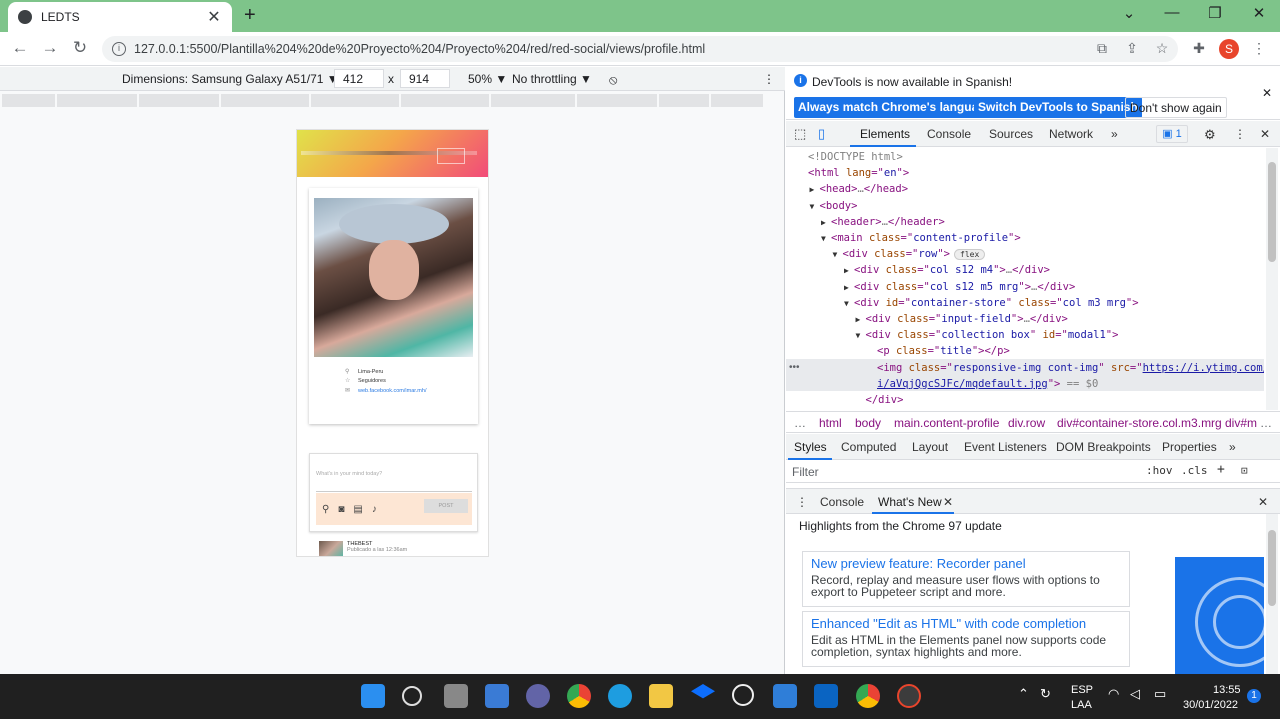 The image size is (1280, 719). I want to click on vscode-icon, so click(785, 696).